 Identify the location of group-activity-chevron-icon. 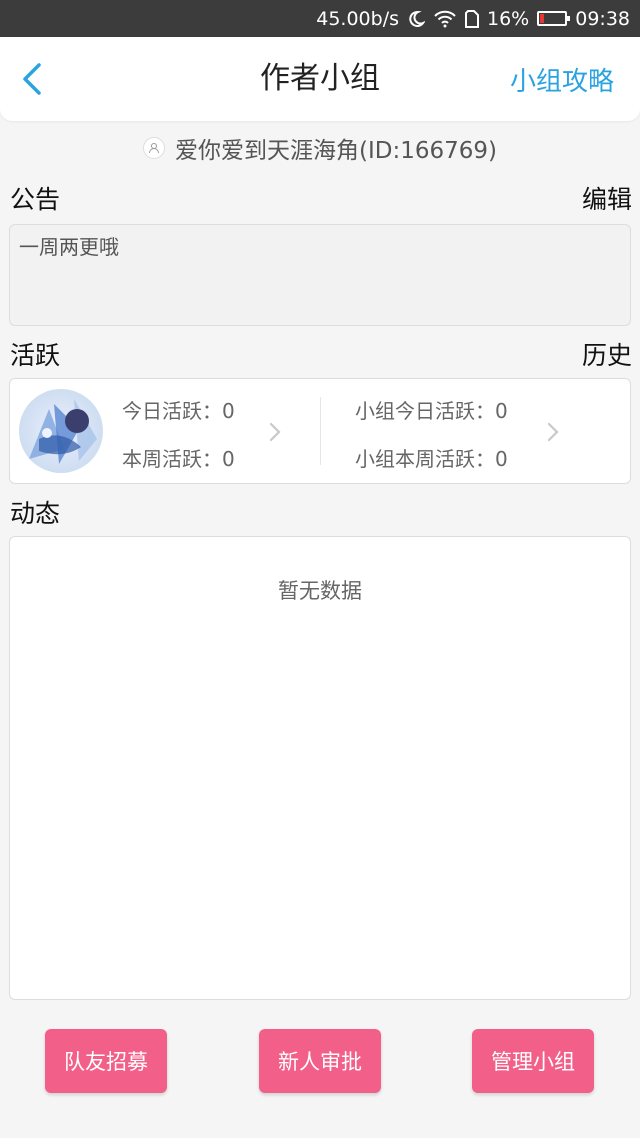
(553, 432).